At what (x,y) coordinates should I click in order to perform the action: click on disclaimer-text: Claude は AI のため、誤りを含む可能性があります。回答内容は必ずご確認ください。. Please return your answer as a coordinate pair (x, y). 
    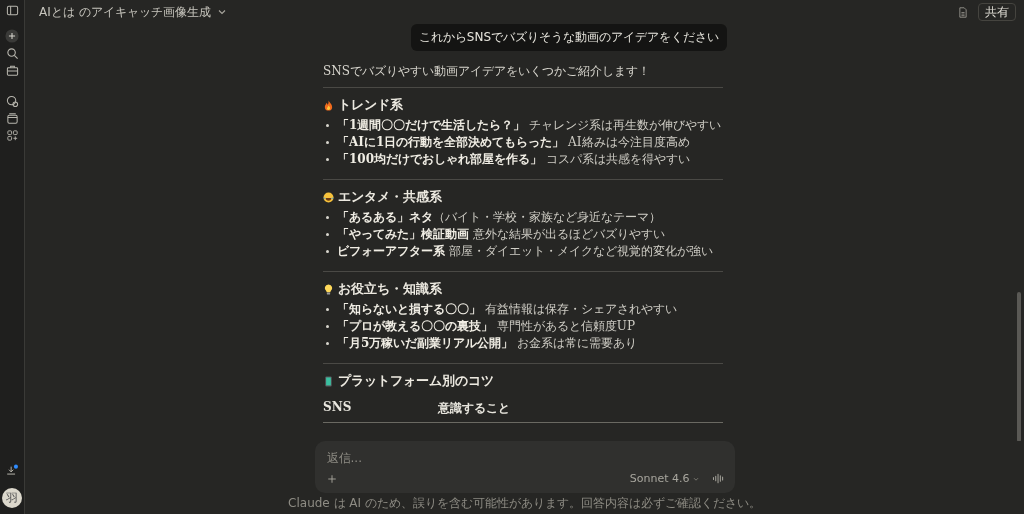
    Looking at the image, I should click on (524, 503).